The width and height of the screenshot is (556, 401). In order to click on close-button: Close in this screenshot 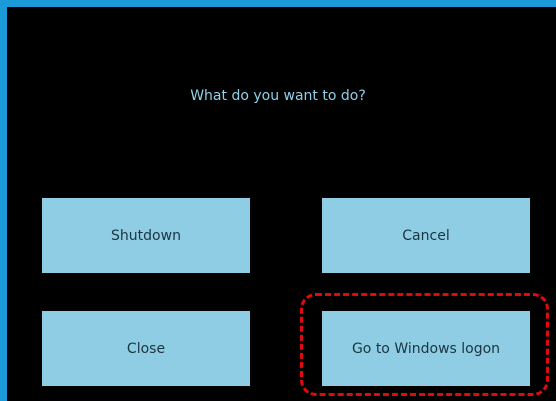, I will do `click(146, 348)`.